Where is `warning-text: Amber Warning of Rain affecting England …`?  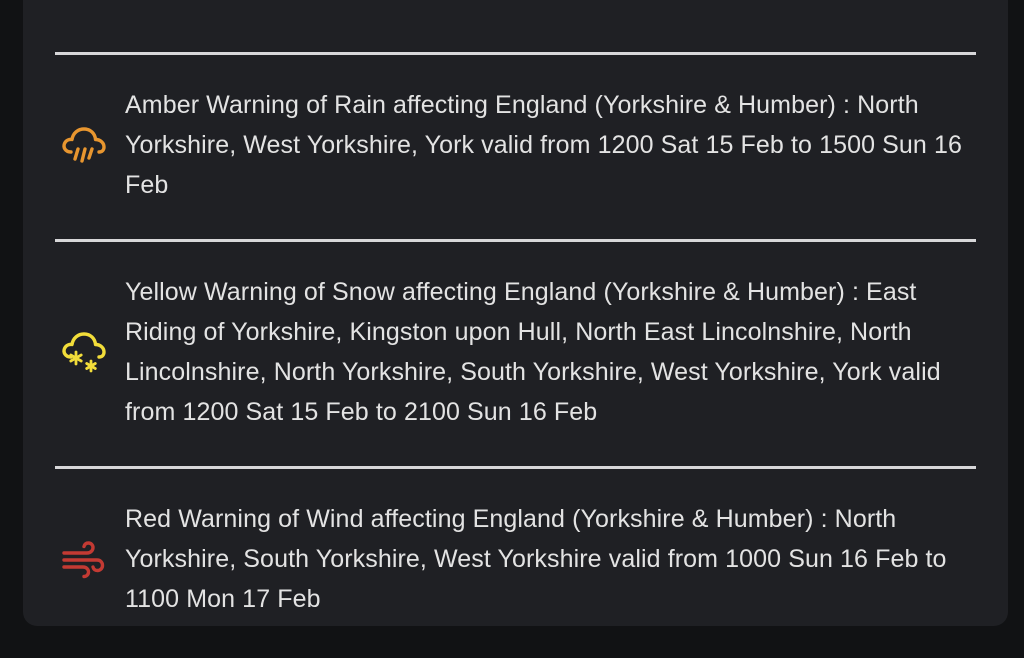
warning-text: Amber Warning of Rain affecting England … is located at coordinates (543, 145).